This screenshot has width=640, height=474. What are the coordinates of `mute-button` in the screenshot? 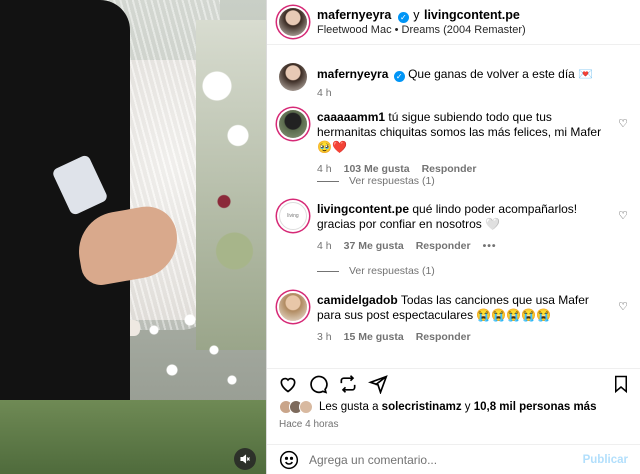 It's located at (245, 459).